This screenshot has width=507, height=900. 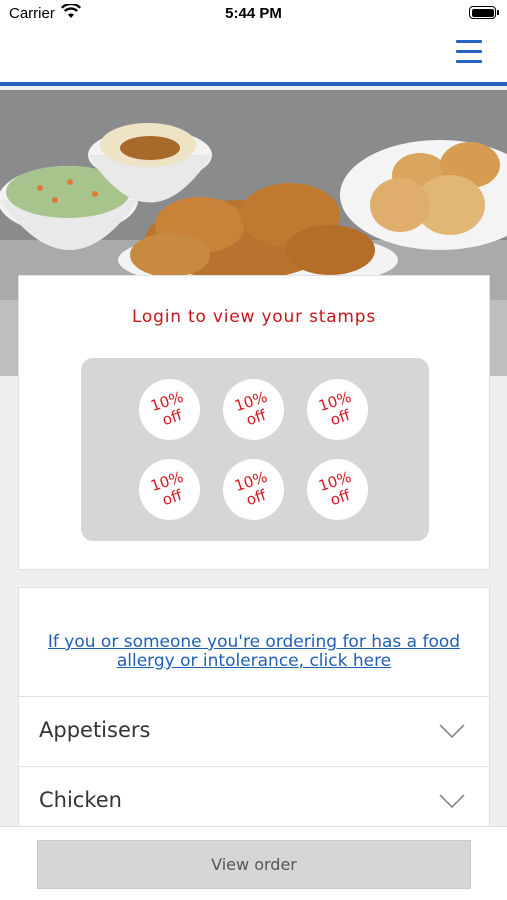 I want to click on view-order-button: View order, so click(x=254, y=864).